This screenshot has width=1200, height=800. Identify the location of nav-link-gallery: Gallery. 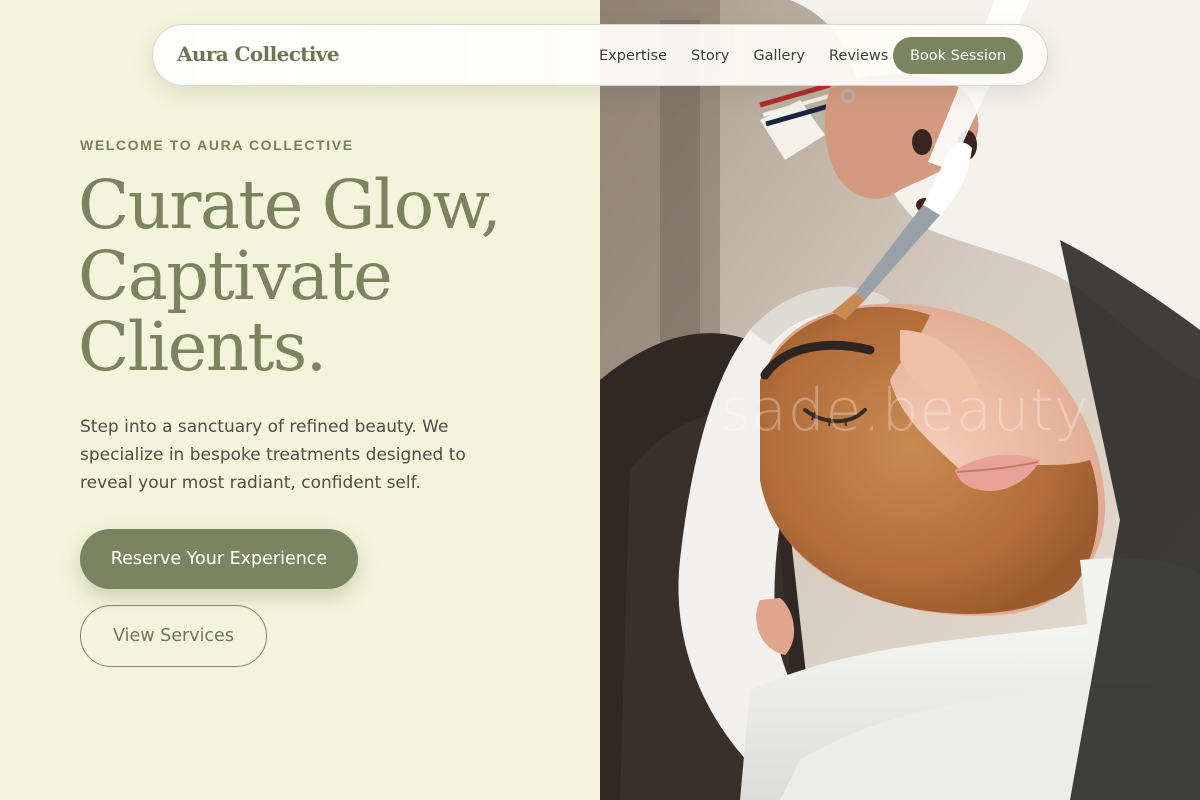
(779, 56).